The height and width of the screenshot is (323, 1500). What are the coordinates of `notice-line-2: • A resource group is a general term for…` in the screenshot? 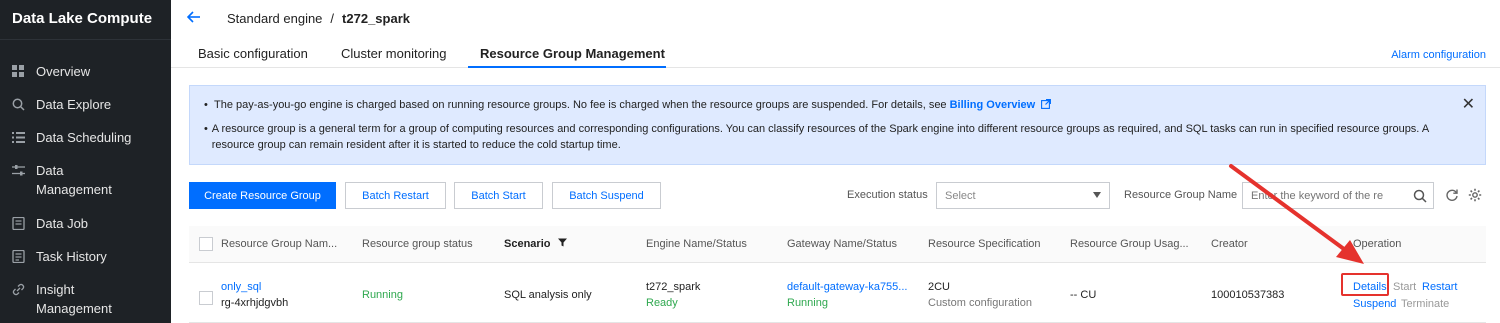 It's located at (837, 137).